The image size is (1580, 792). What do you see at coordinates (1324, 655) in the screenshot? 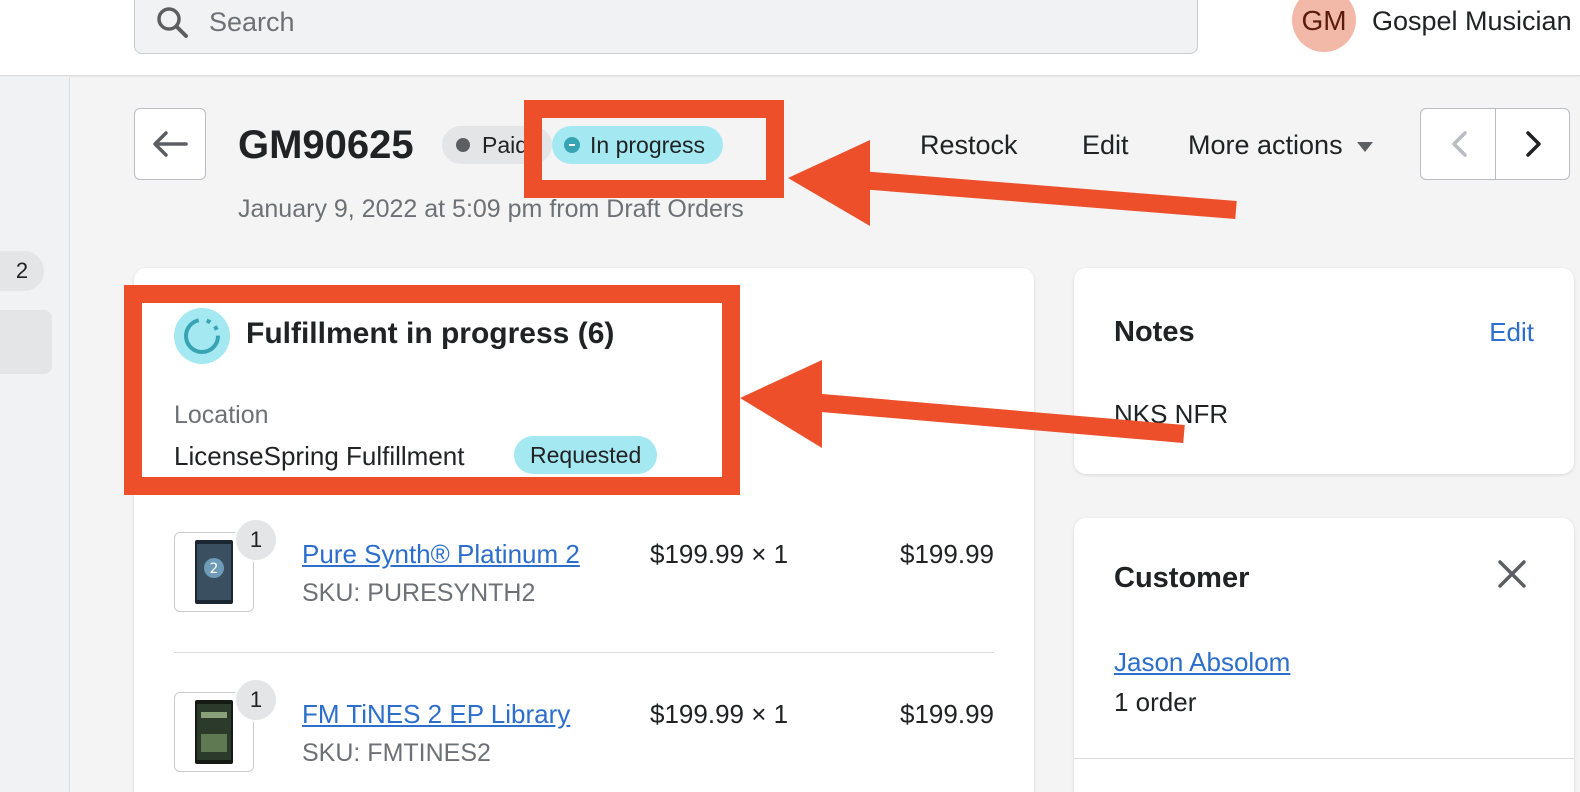
I see `customer-card: Customer Jason Absolom 1 order` at bounding box center [1324, 655].